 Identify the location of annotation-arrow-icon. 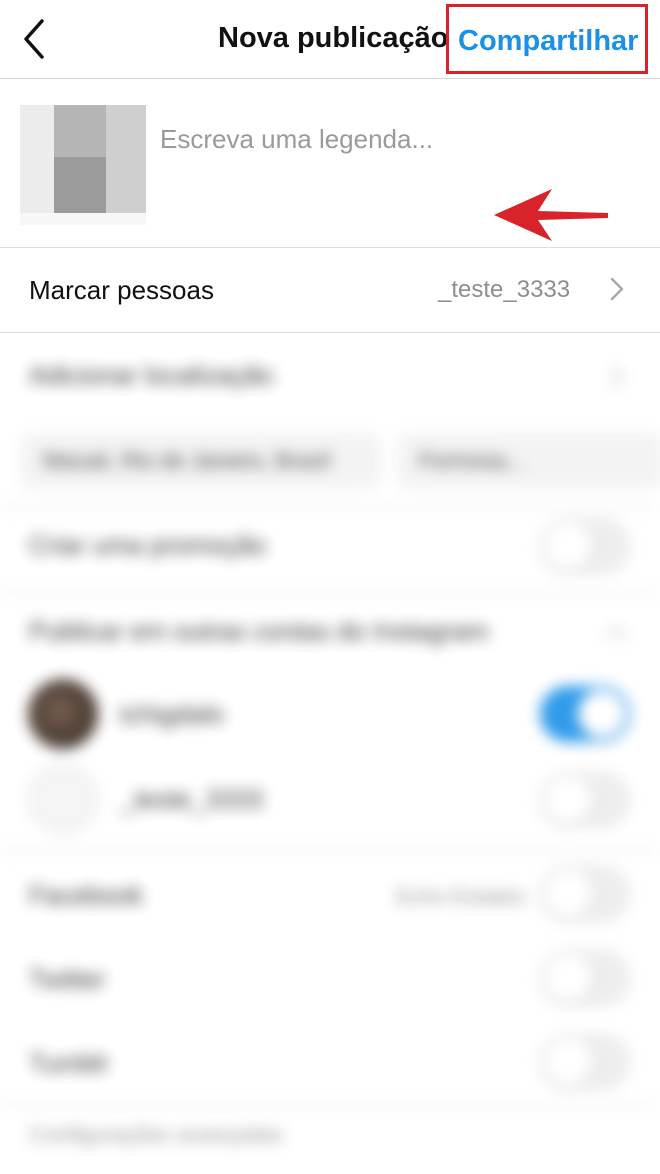
(551, 215).